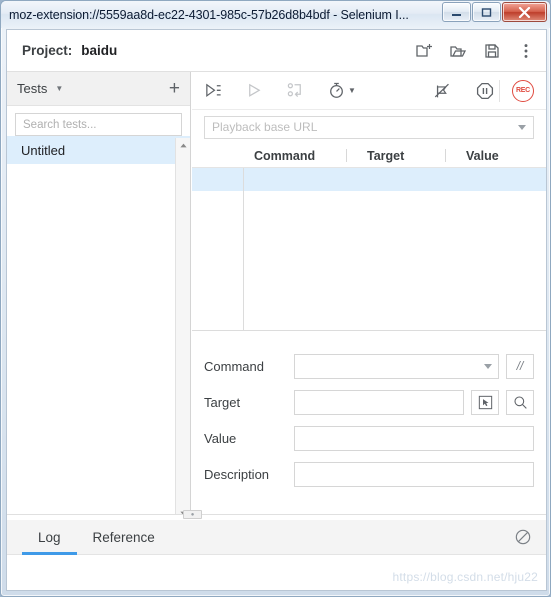 This screenshot has height=597, width=551. What do you see at coordinates (369, 91) in the screenshot?
I see `playback-toolbar: ▼ REC` at bounding box center [369, 91].